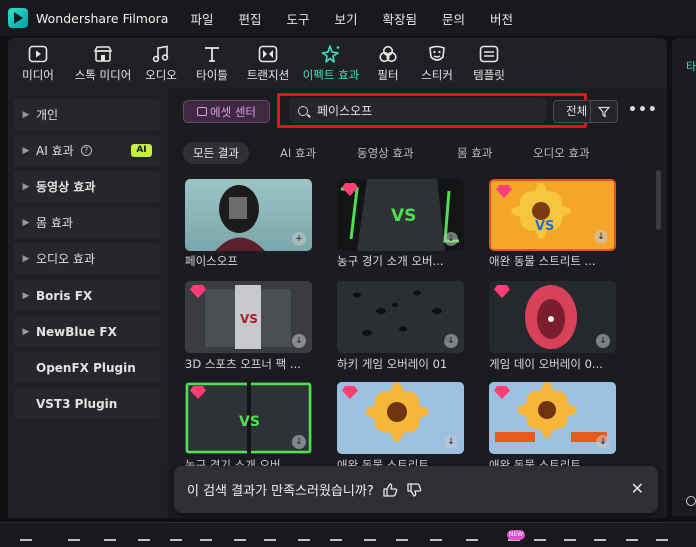  What do you see at coordinates (642, 112) in the screenshot?
I see `more-options-button: •••` at bounding box center [642, 112].